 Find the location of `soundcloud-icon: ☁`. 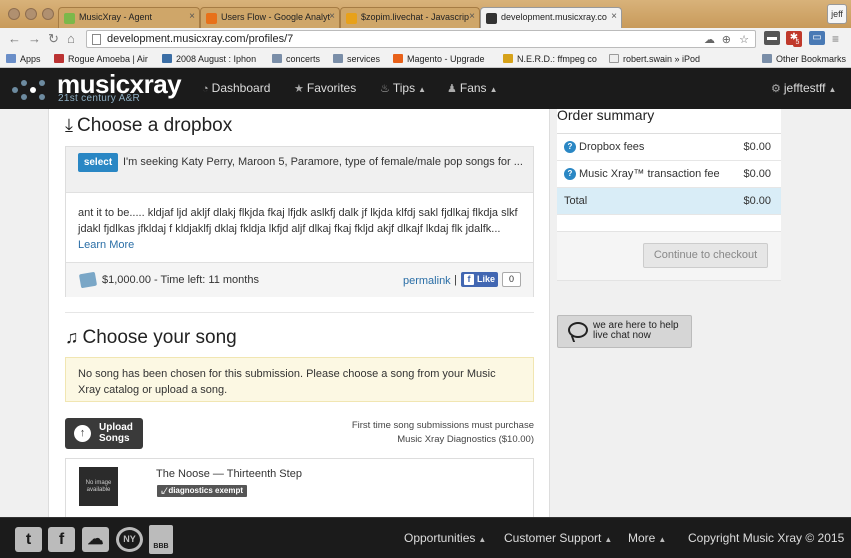

soundcloud-icon: ☁ is located at coordinates (95, 539).